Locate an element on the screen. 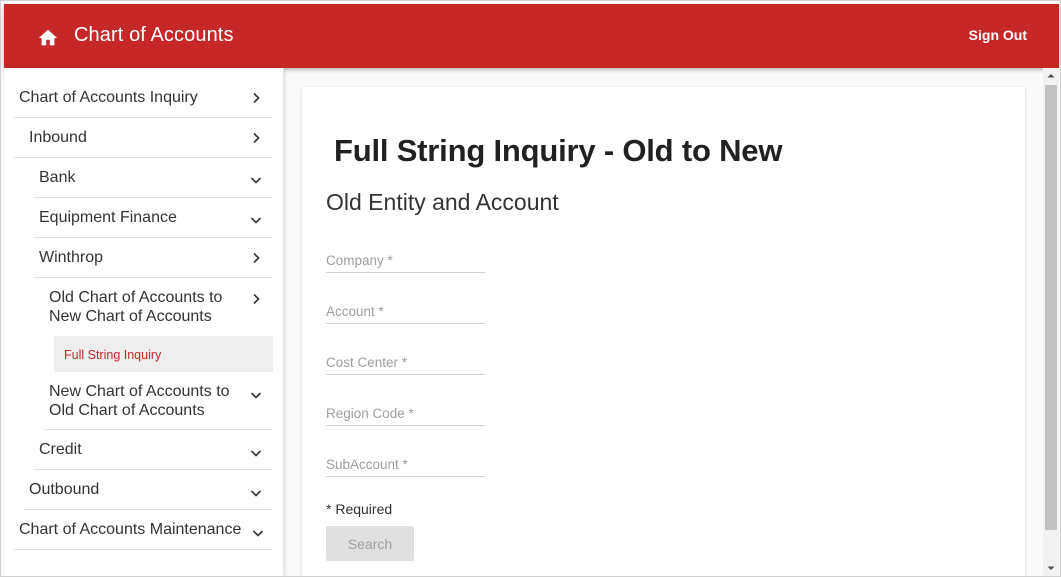  sidebar-item-label: Winthrop is located at coordinates (71, 257).